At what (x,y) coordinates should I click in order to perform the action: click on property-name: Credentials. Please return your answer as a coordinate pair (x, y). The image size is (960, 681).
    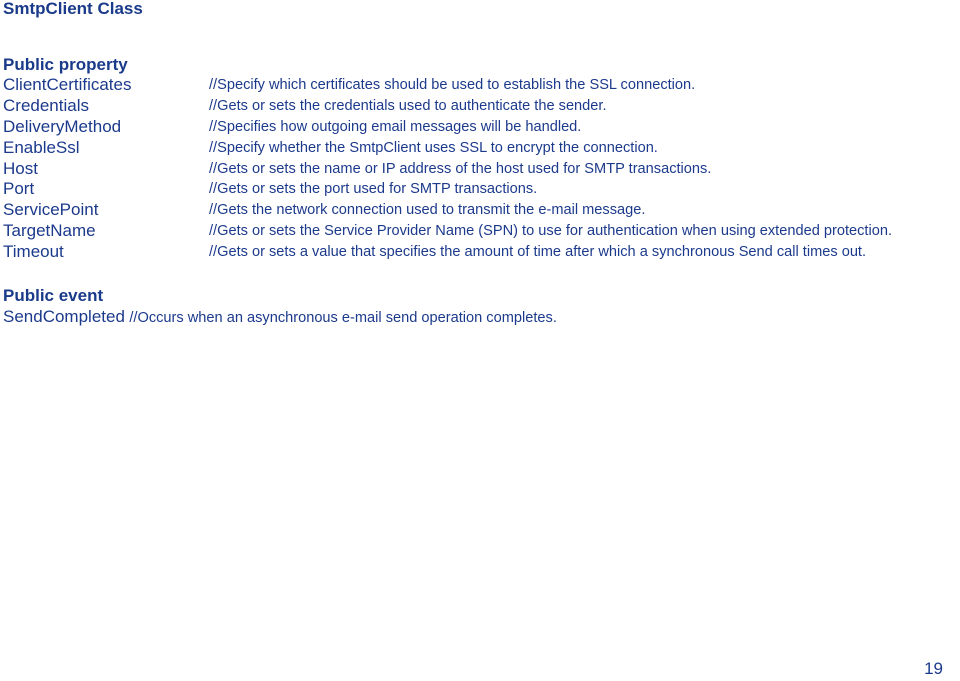
    Looking at the image, I should click on (46, 105).